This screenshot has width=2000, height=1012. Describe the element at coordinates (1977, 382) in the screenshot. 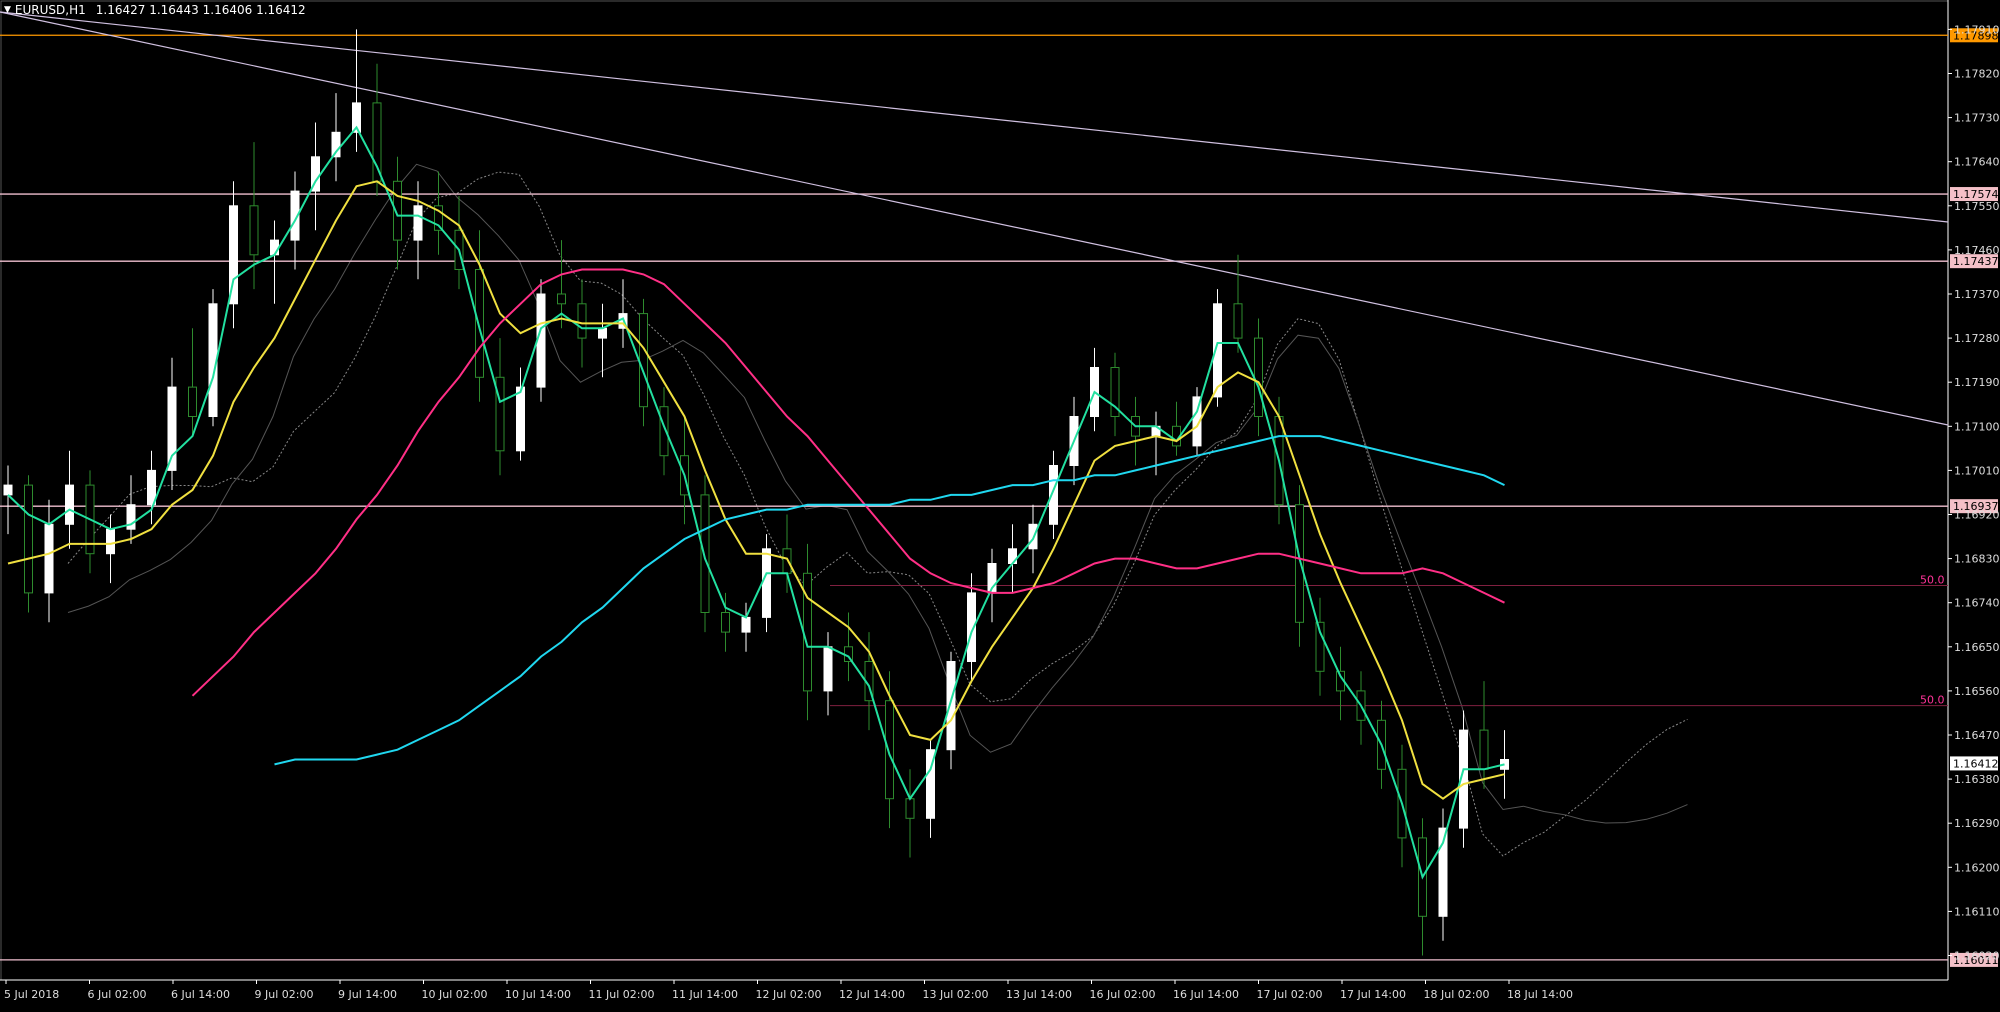

I see `y-tick-label: 1.17190` at that location.